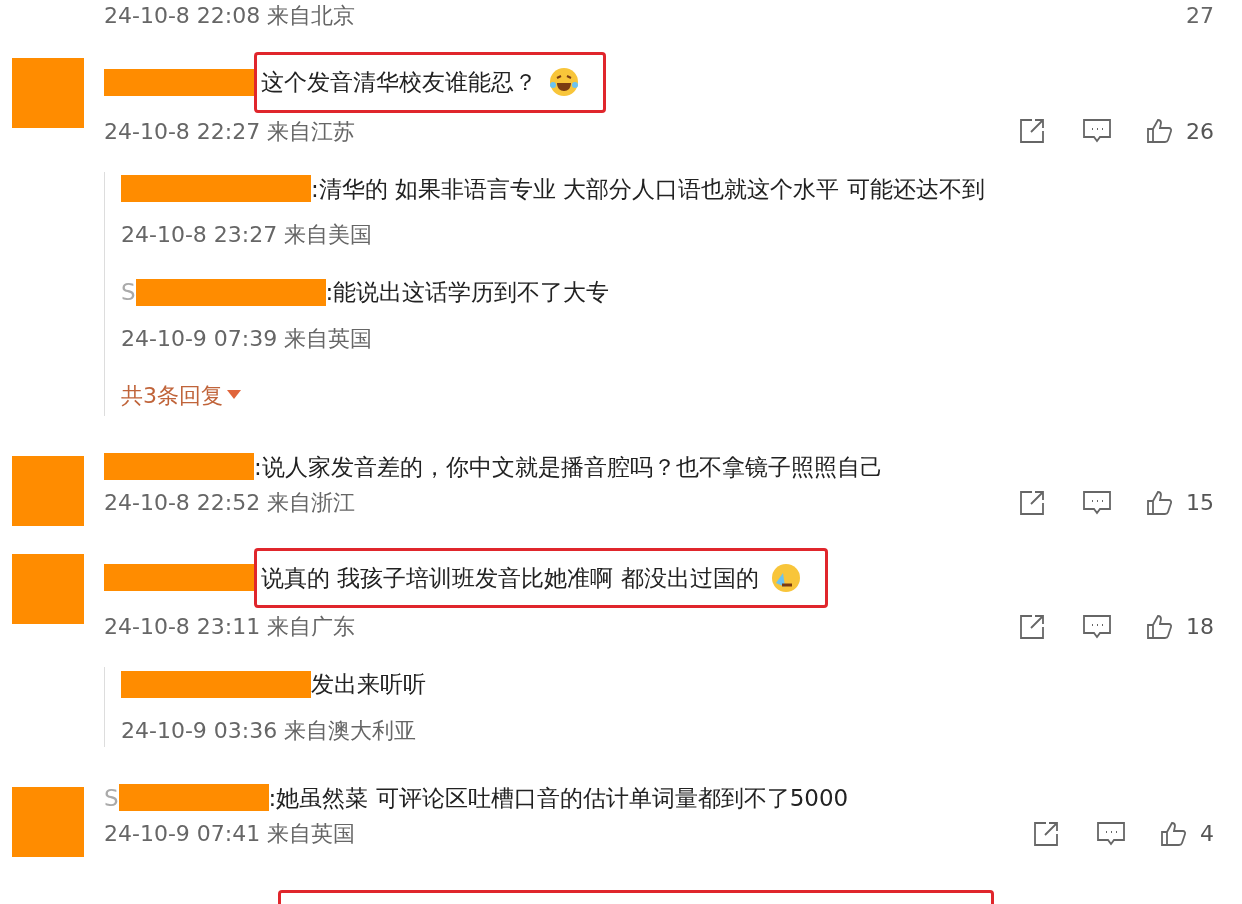  I want to click on comment-text: :说人家发音差的，你中文就是播音腔吗？也不拿镜子照照自己, so click(568, 467).